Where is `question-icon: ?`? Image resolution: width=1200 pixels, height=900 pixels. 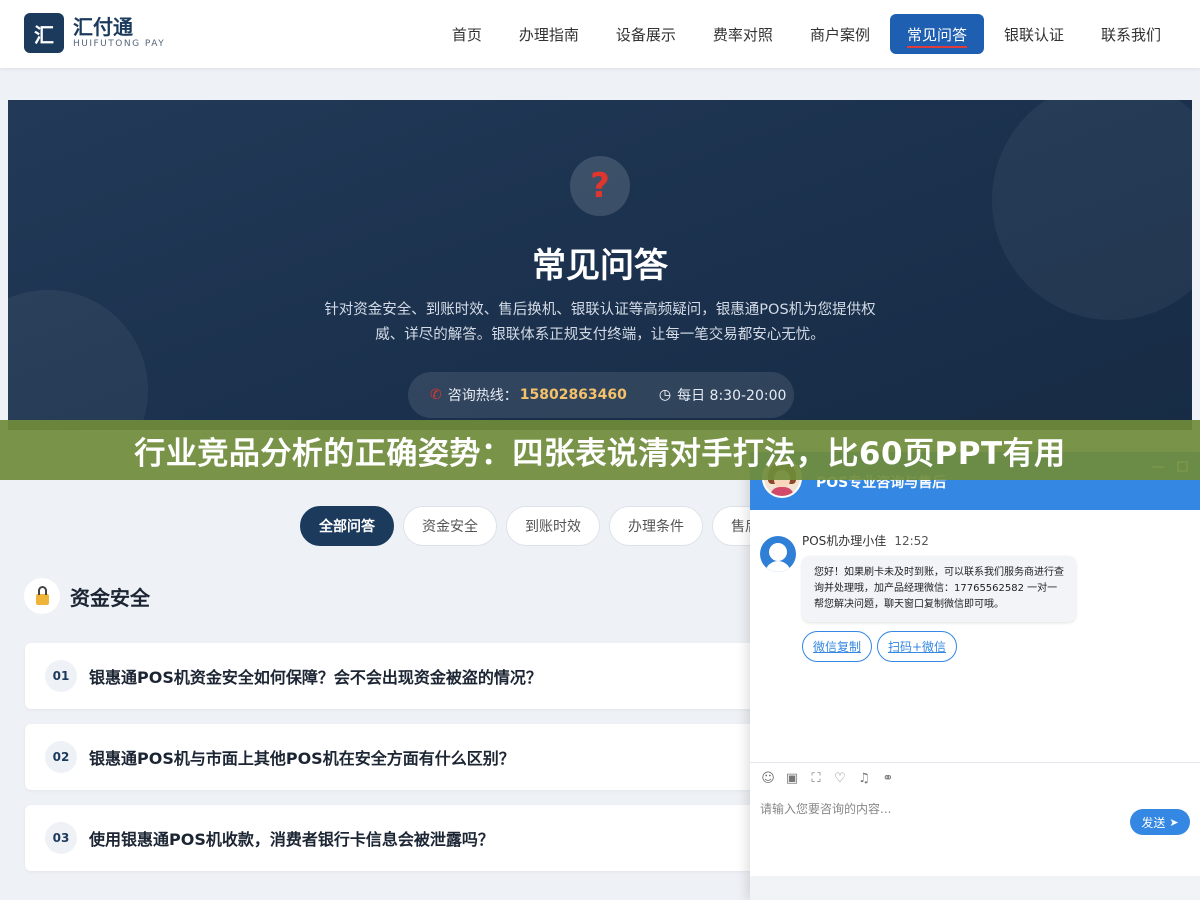
question-icon: ? is located at coordinates (600, 186).